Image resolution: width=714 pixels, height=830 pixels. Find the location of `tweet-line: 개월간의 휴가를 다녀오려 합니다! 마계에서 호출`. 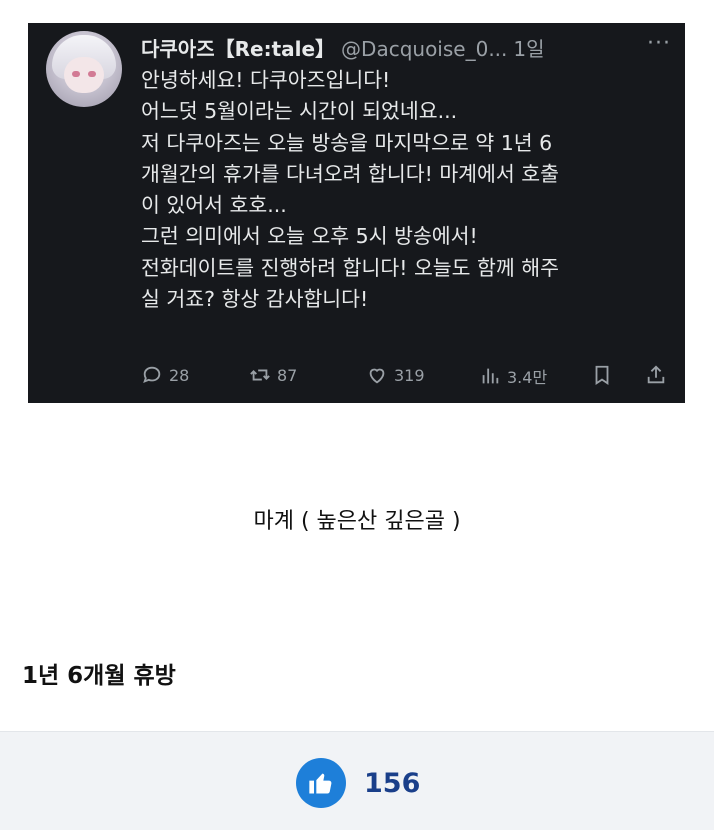

tweet-line: 개월간의 휴가를 다녀오려 합니다! 마계에서 호출 is located at coordinates (350, 173).